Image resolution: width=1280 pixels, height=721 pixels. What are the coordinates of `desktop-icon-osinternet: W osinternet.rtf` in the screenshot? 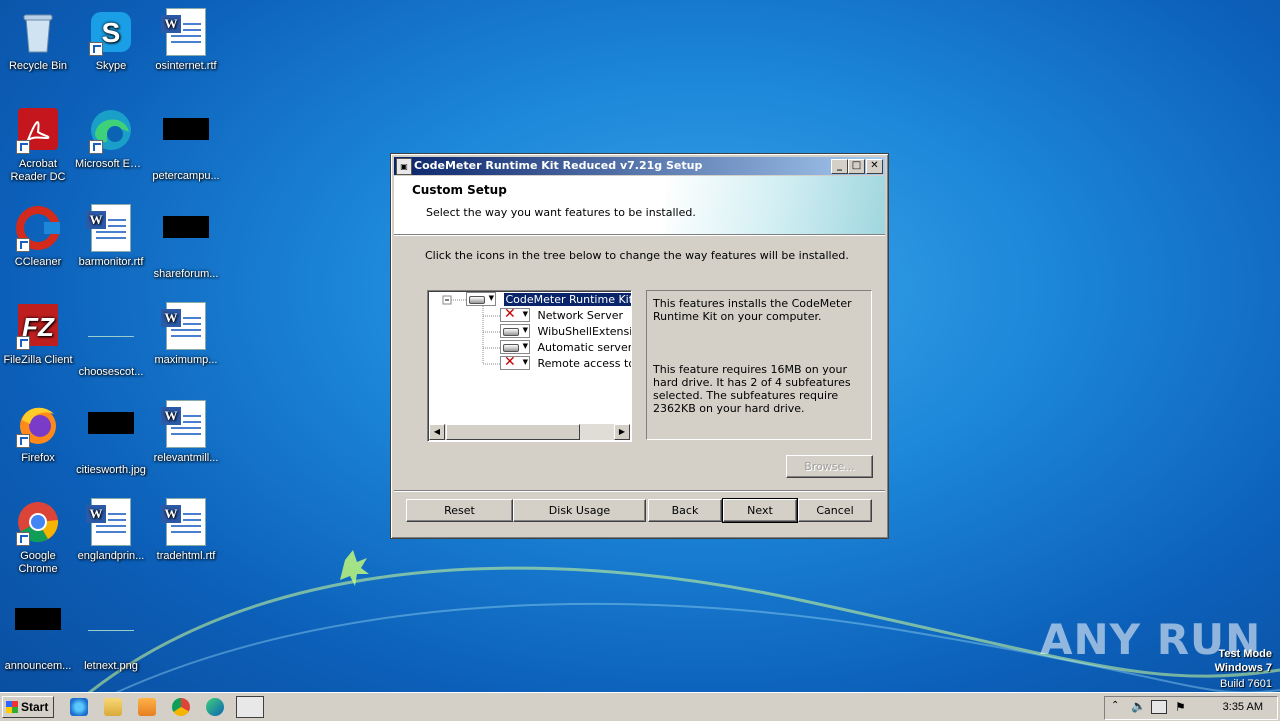 It's located at (186, 40).